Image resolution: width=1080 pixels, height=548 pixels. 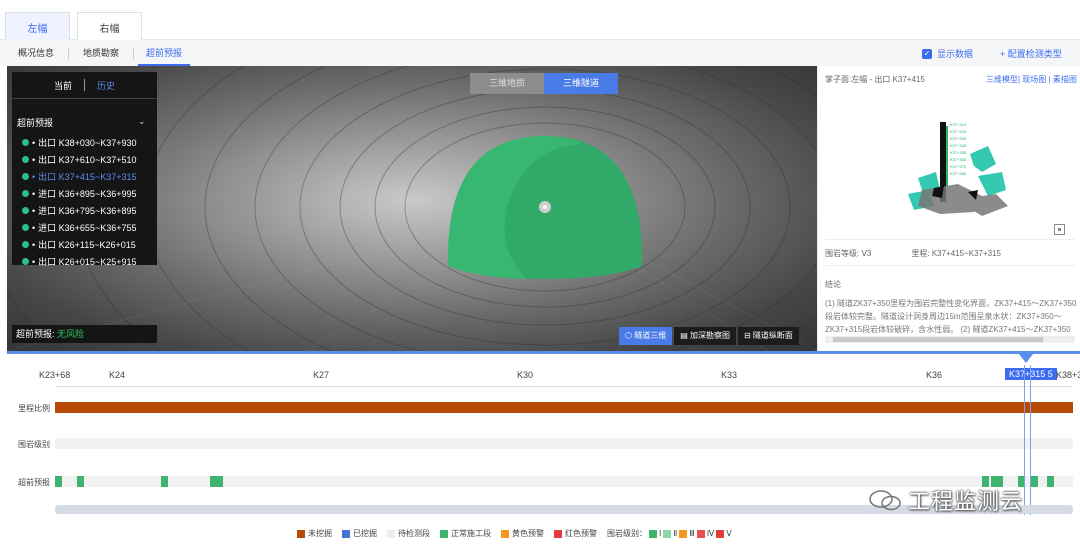 I want to click on legend-label: 正常施工段, so click(x=471, y=533).